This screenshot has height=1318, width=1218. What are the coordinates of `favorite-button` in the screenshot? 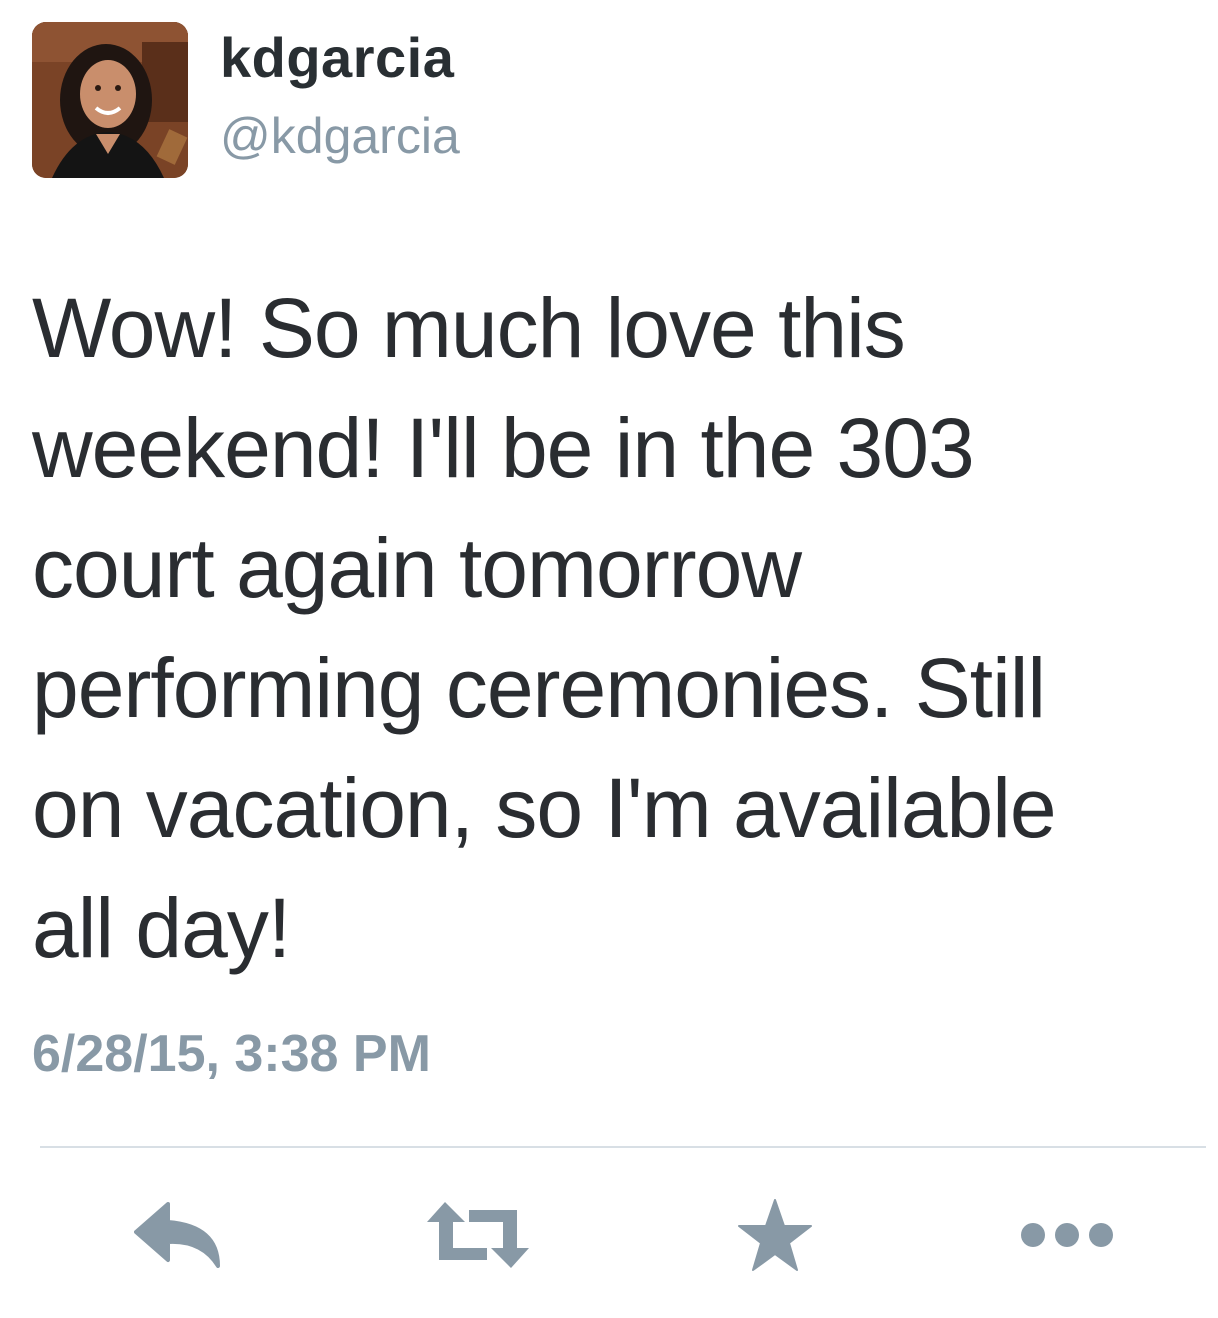 It's located at (775, 1235).